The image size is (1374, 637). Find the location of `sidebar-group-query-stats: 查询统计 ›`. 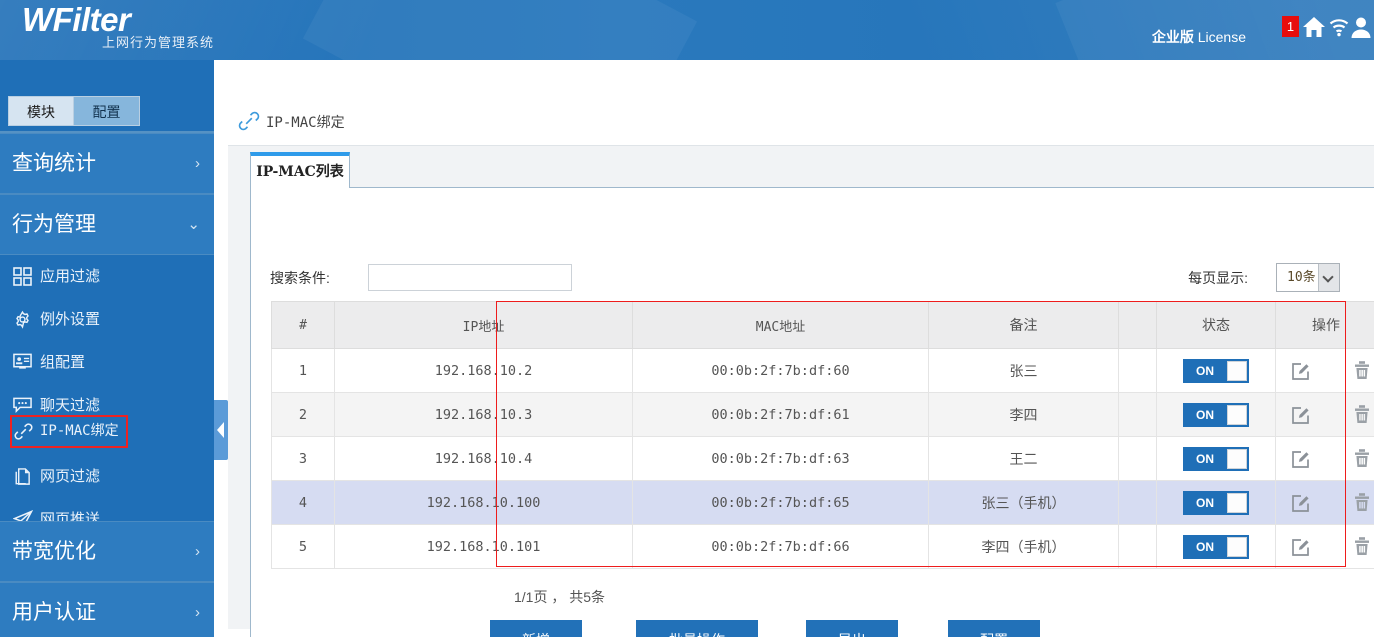

sidebar-group-query-stats: 查询统计 › is located at coordinates (107, 163).